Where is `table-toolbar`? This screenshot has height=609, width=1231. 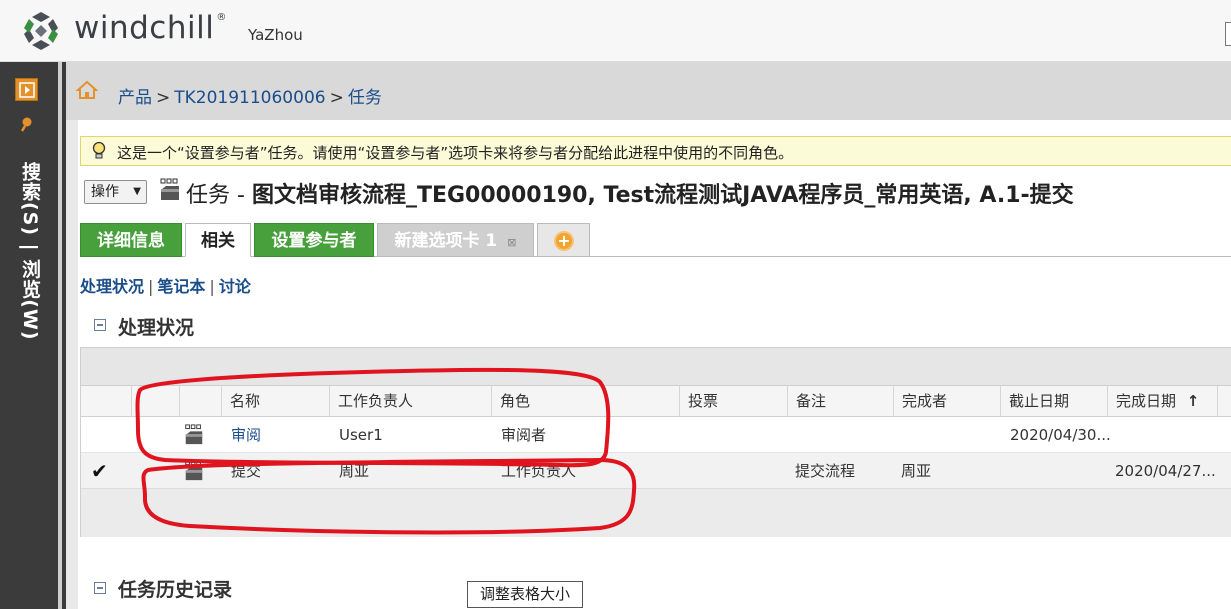
table-toolbar is located at coordinates (656, 367).